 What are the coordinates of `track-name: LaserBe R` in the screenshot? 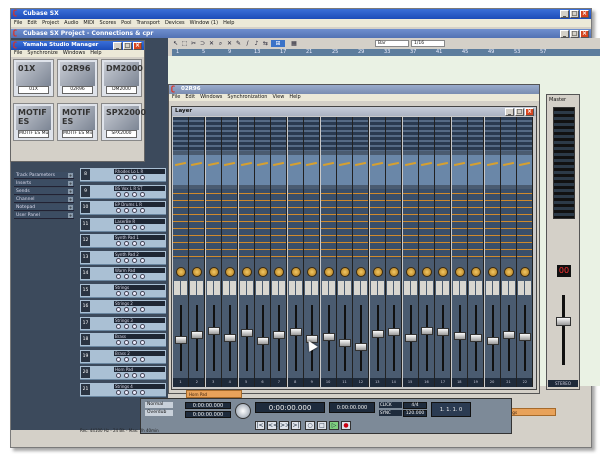 It's located at (139, 221).